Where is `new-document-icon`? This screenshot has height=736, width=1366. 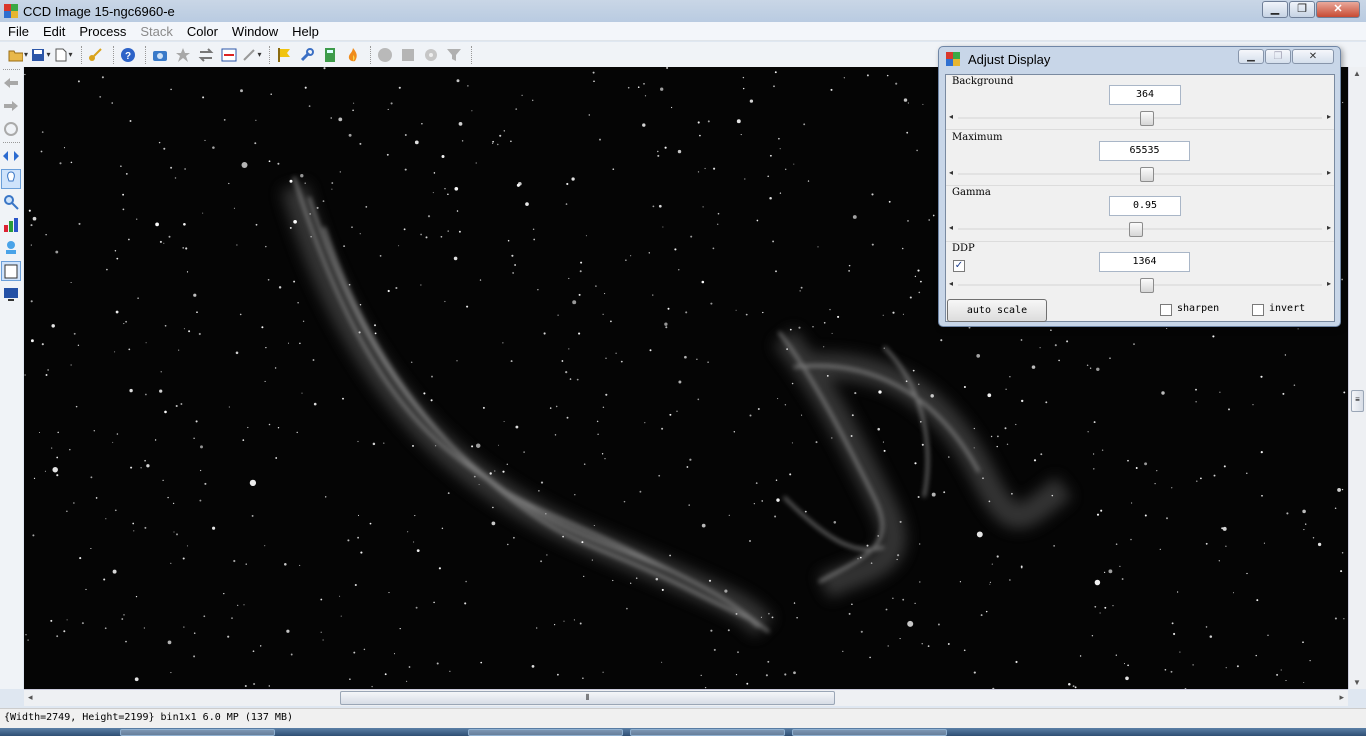 new-document-icon is located at coordinates (64, 55).